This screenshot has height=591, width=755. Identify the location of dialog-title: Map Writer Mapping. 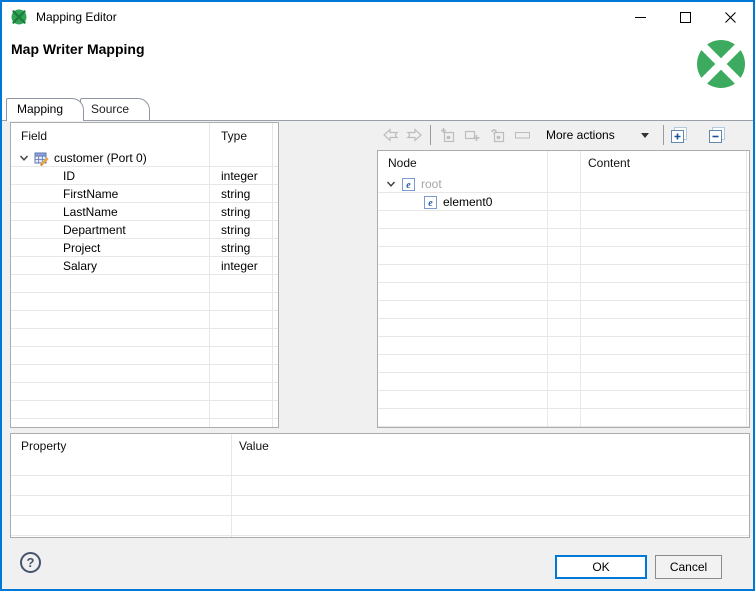
(78, 49).